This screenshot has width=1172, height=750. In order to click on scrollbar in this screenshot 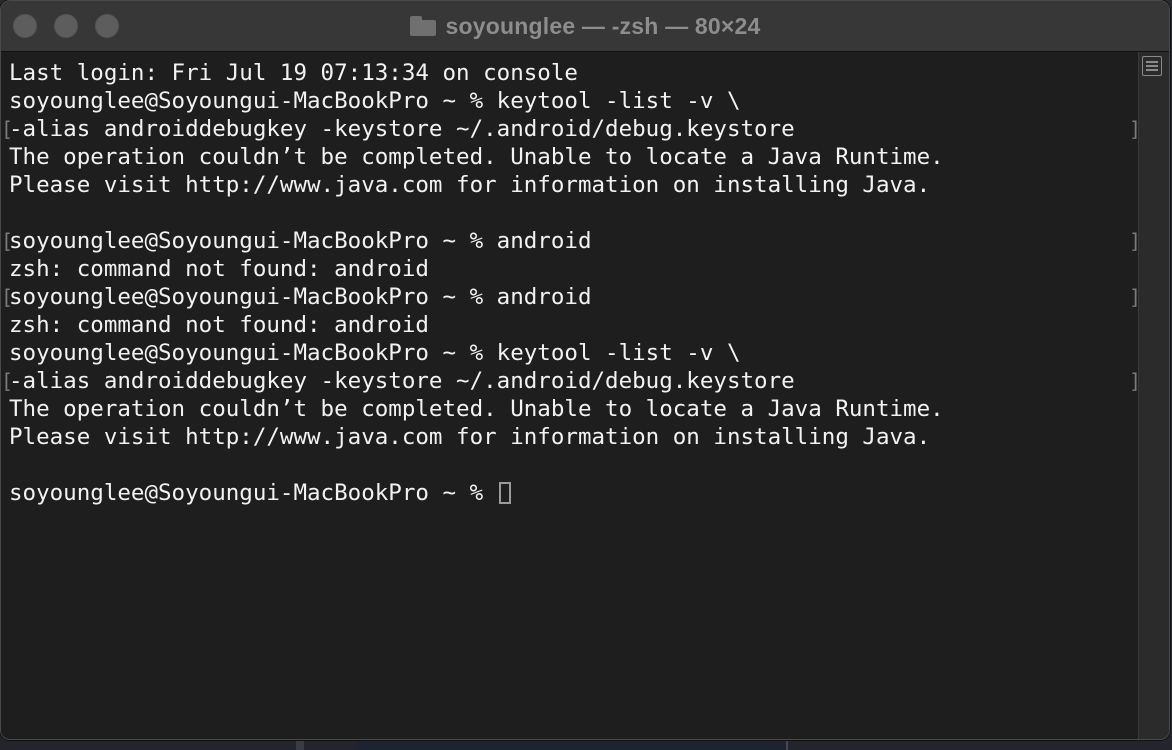, I will do `click(1153, 395)`.